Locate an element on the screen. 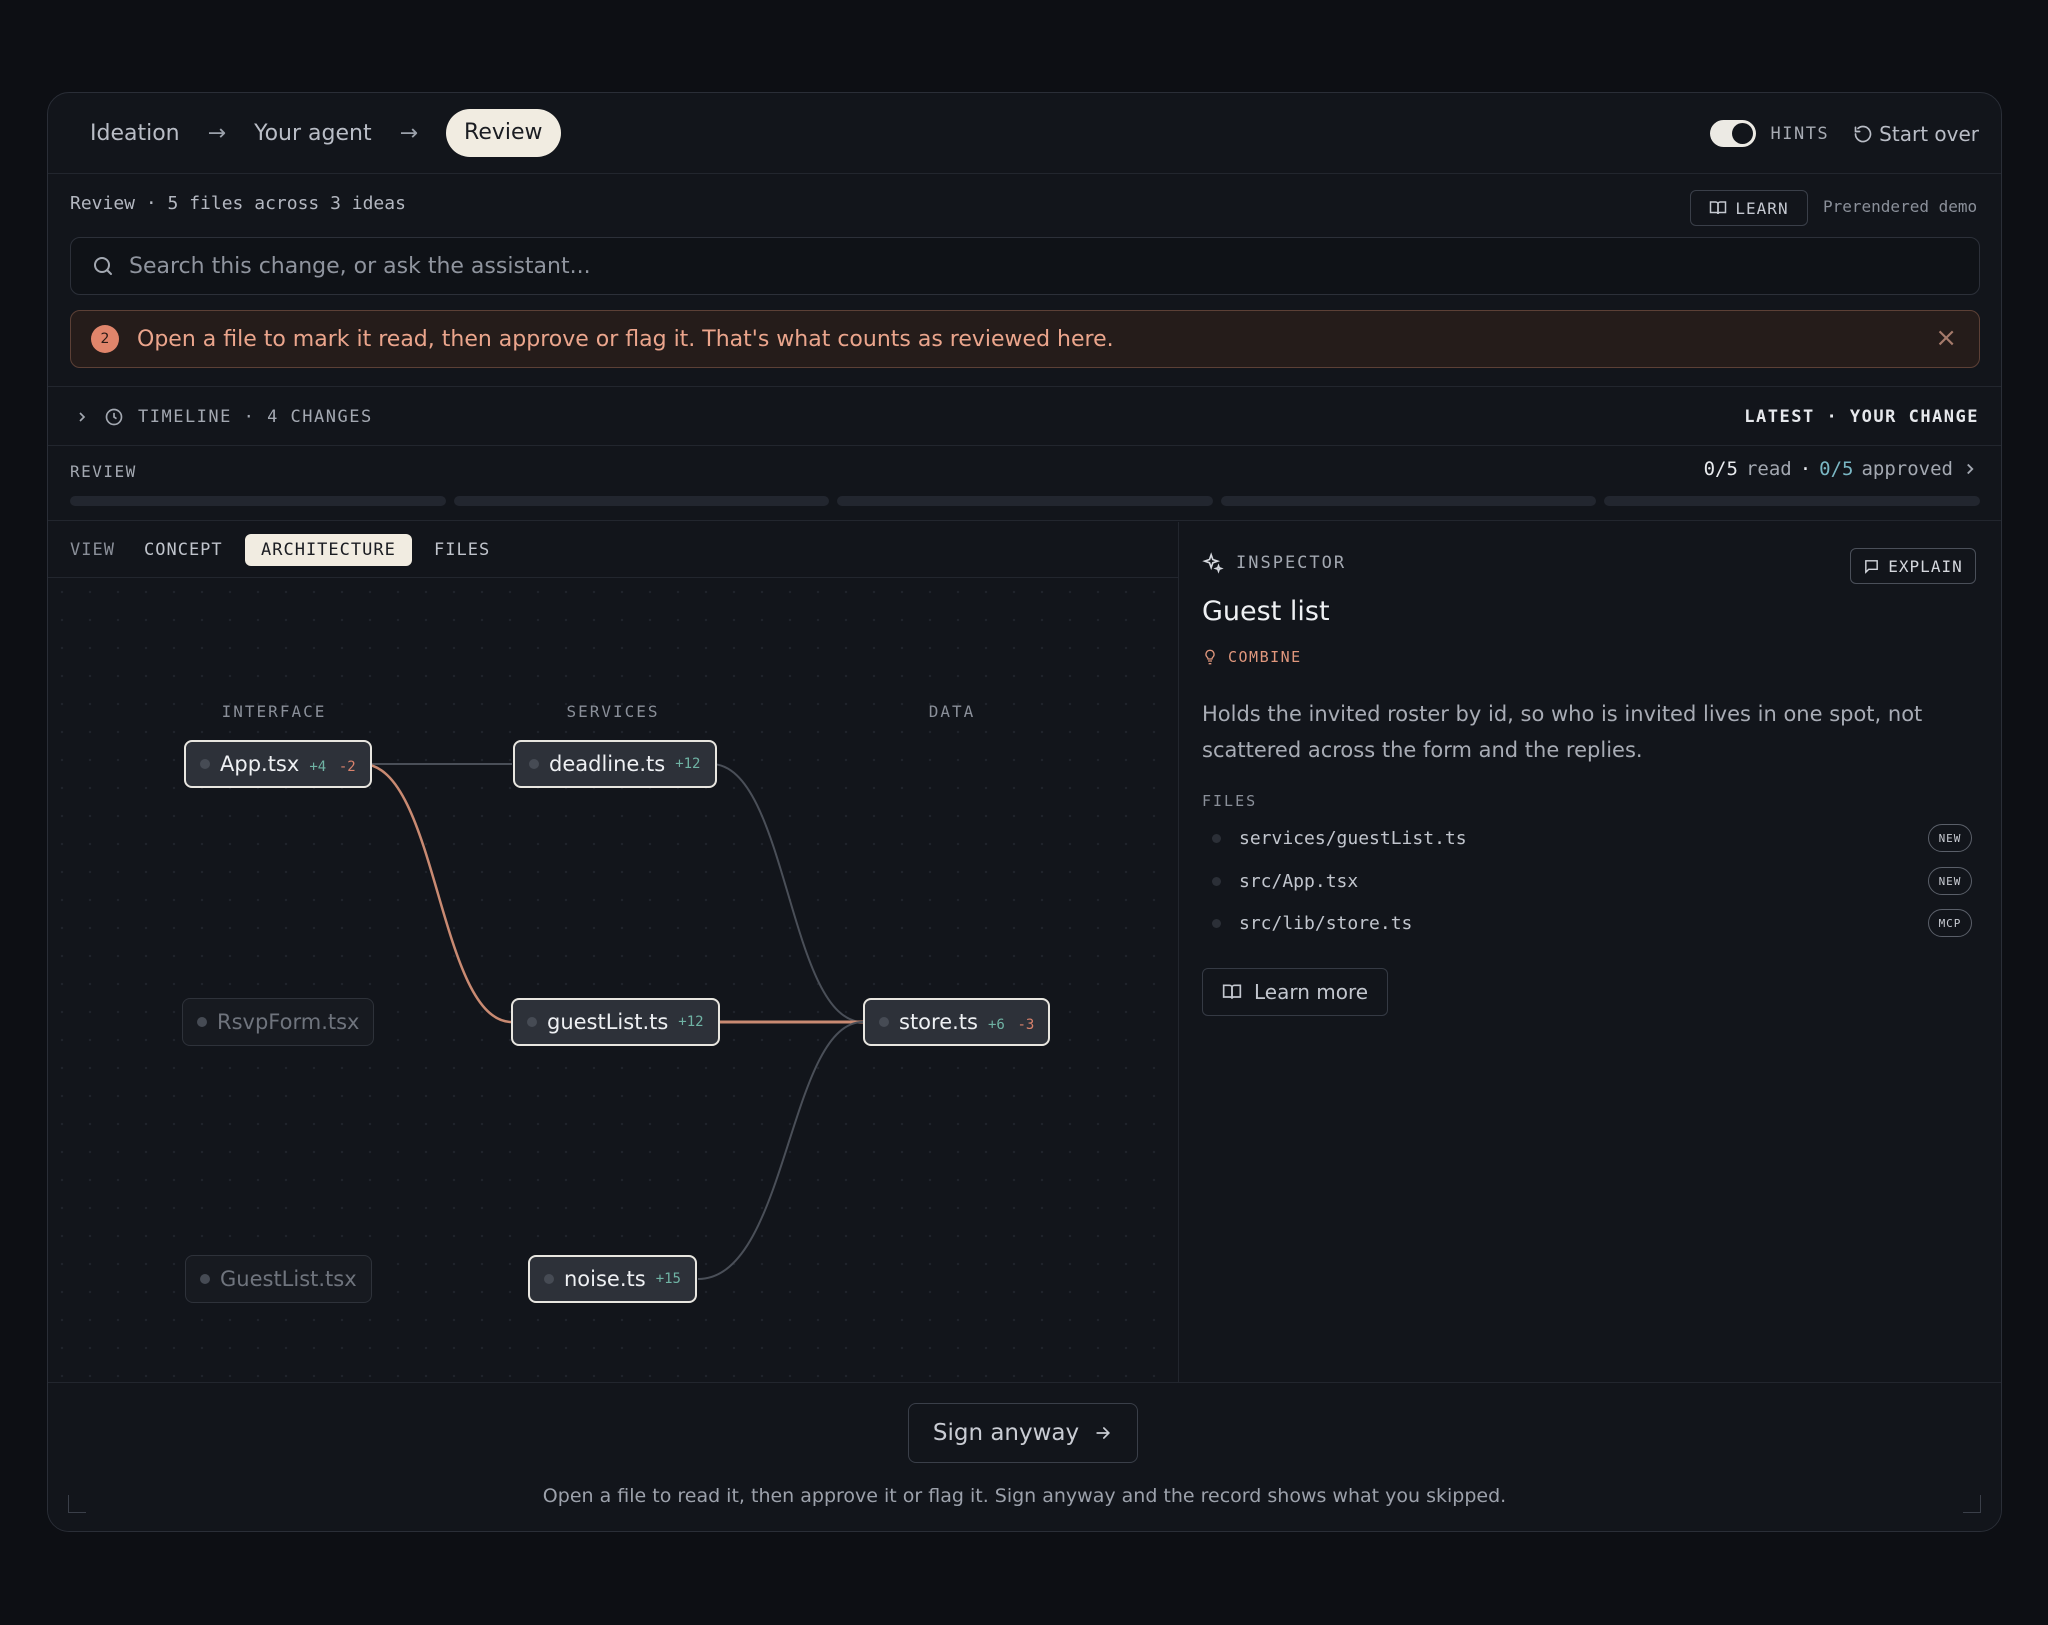  node-name: GuestList.tsx is located at coordinates (288, 1279).